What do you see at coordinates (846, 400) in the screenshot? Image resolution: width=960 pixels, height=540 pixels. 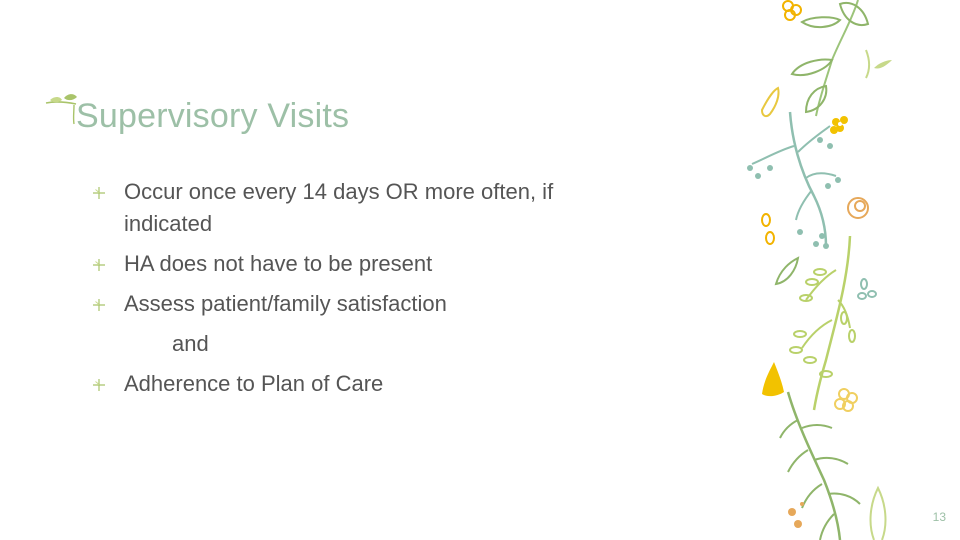 I see `pale-flower-icon` at bounding box center [846, 400].